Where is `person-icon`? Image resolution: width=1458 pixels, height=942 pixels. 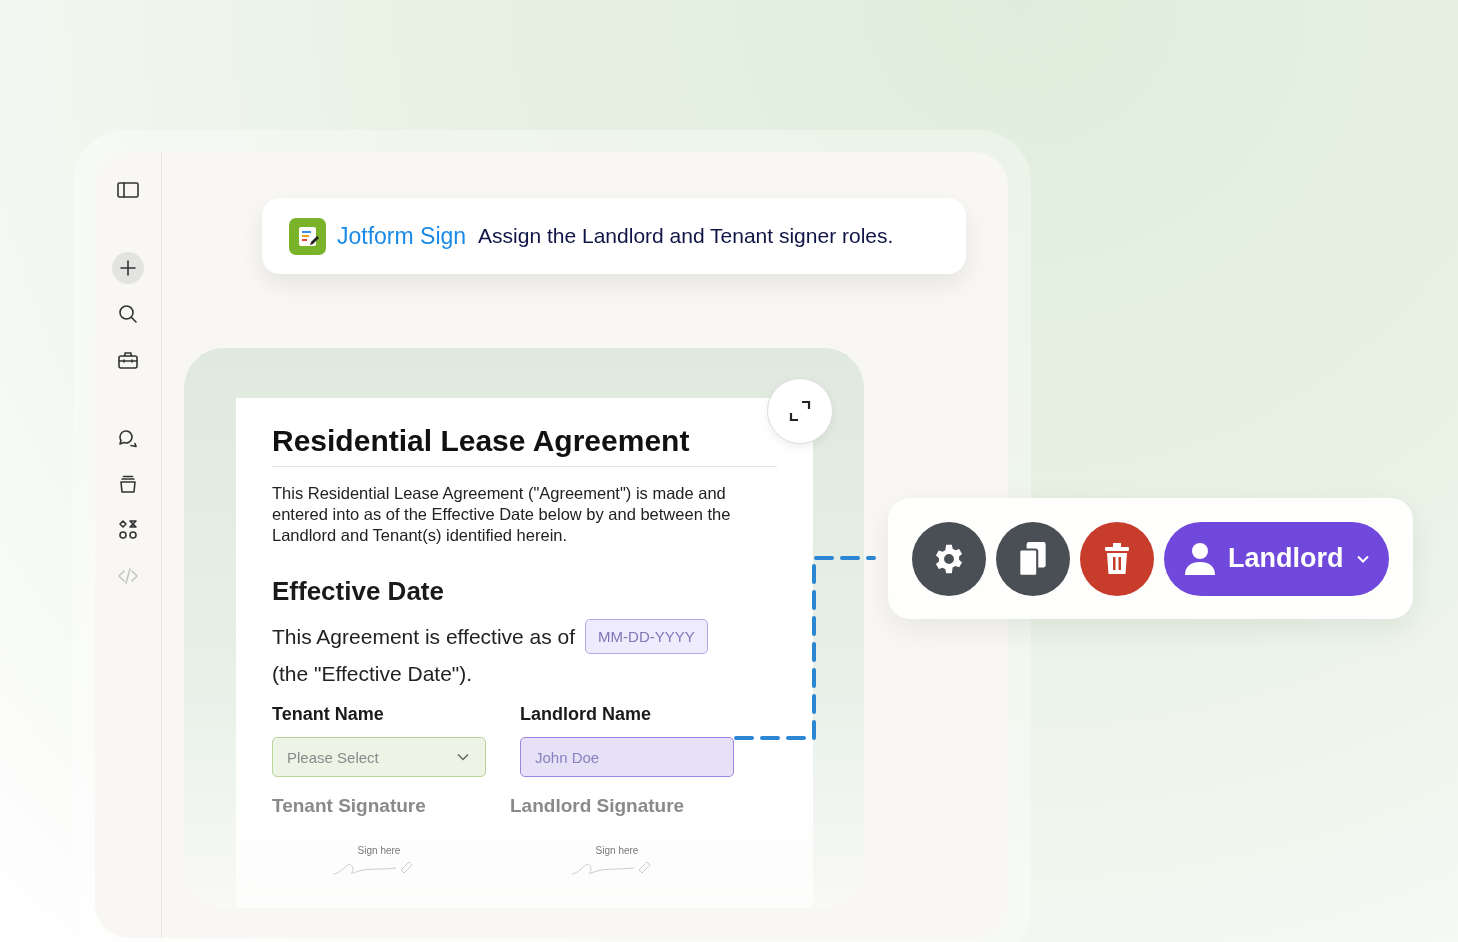 person-icon is located at coordinates (1200, 558).